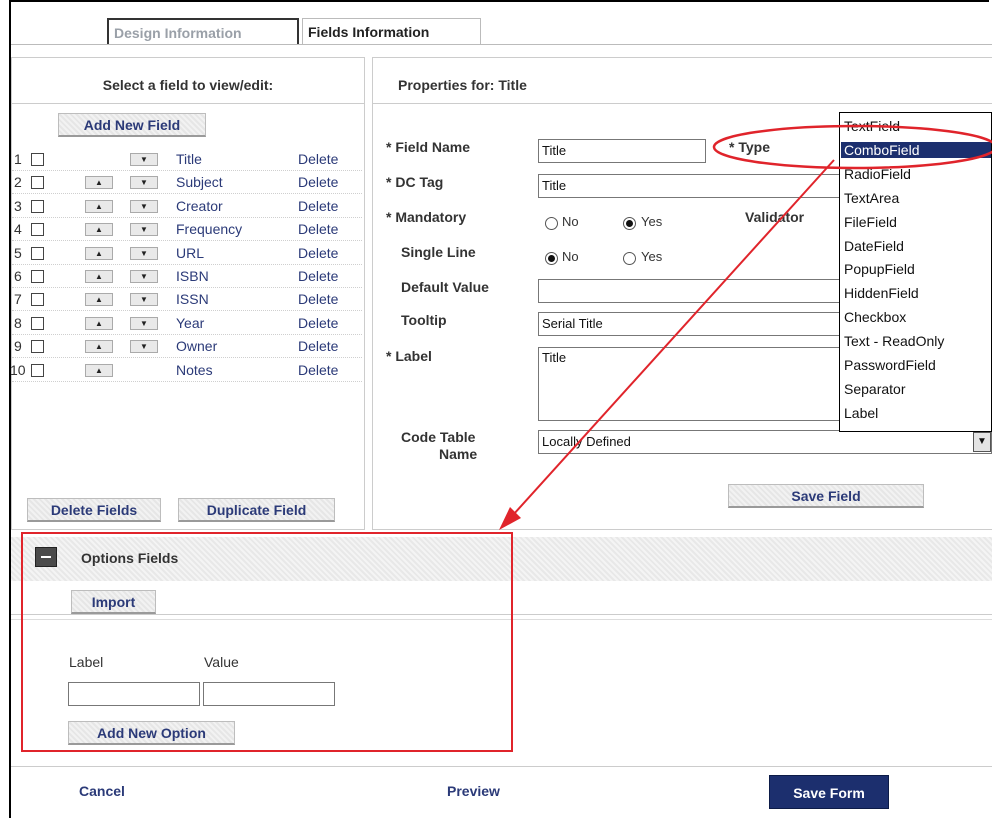  Describe the element at coordinates (852, 147) in the screenshot. I see `annotation-ellipse` at that location.